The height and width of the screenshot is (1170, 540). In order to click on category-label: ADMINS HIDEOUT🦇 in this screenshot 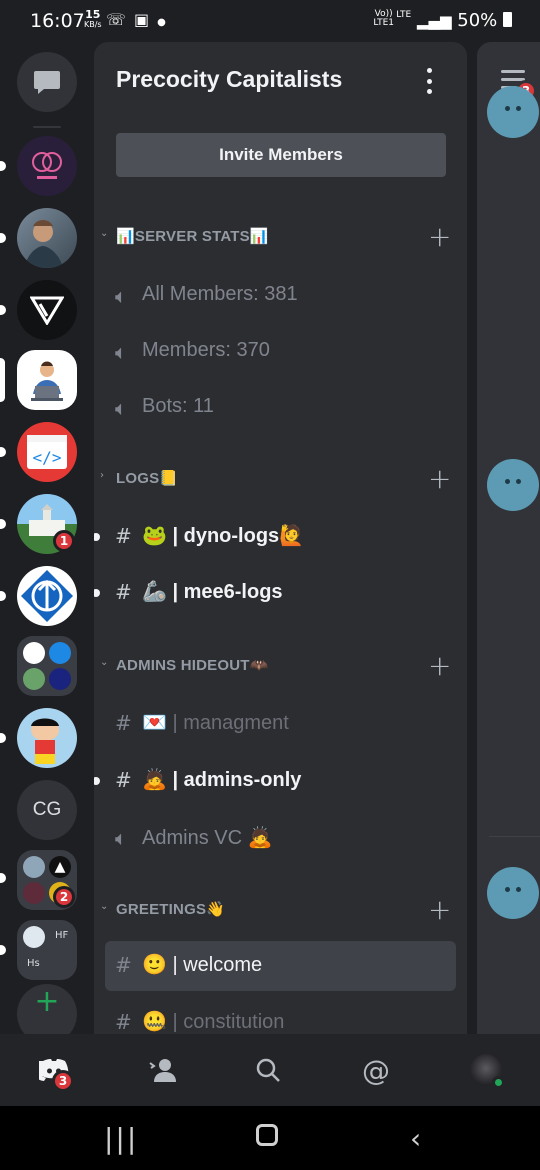, I will do `click(192, 665)`.